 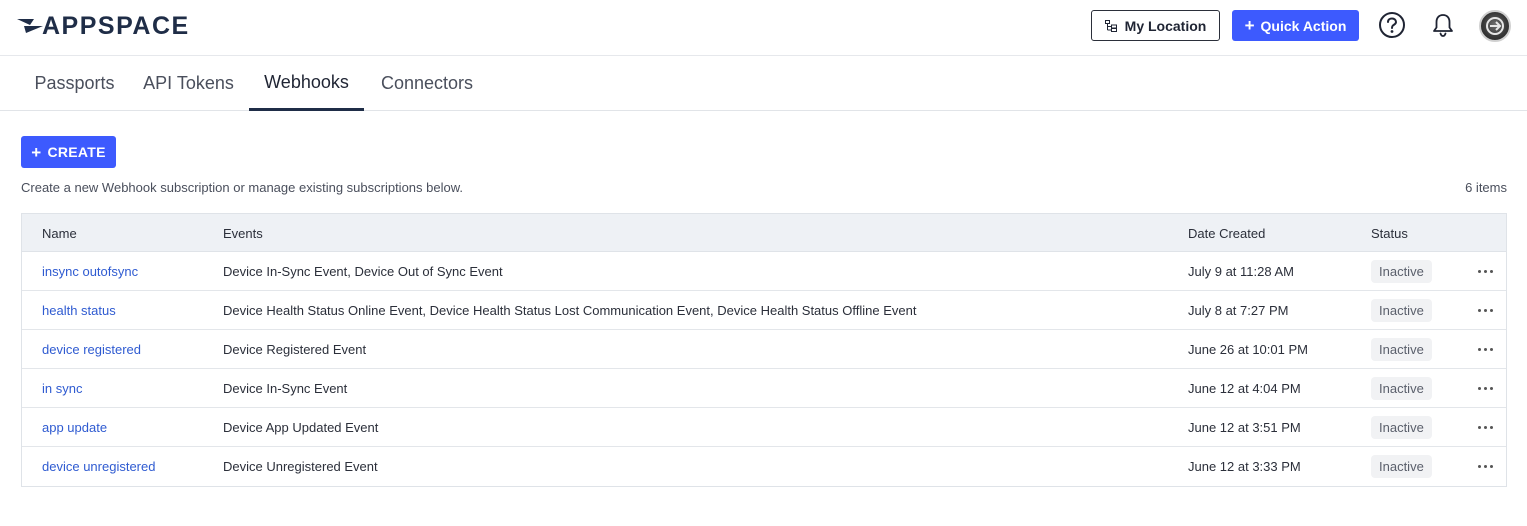 What do you see at coordinates (79, 310) in the screenshot?
I see `webhook-name-link: health status` at bounding box center [79, 310].